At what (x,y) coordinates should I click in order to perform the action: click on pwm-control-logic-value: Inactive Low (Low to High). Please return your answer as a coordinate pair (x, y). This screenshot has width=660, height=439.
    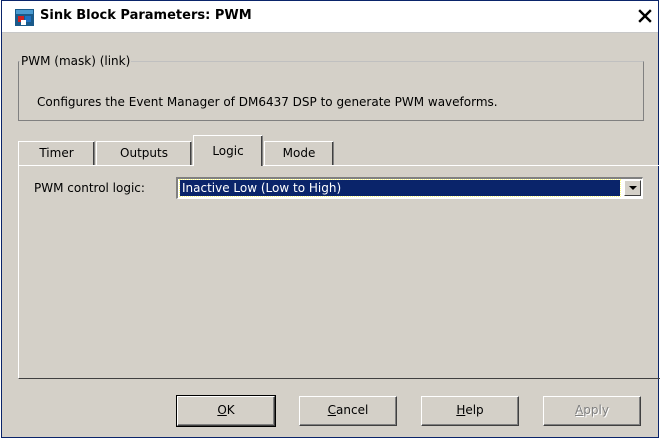
    Looking at the image, I should click on (400, 188).